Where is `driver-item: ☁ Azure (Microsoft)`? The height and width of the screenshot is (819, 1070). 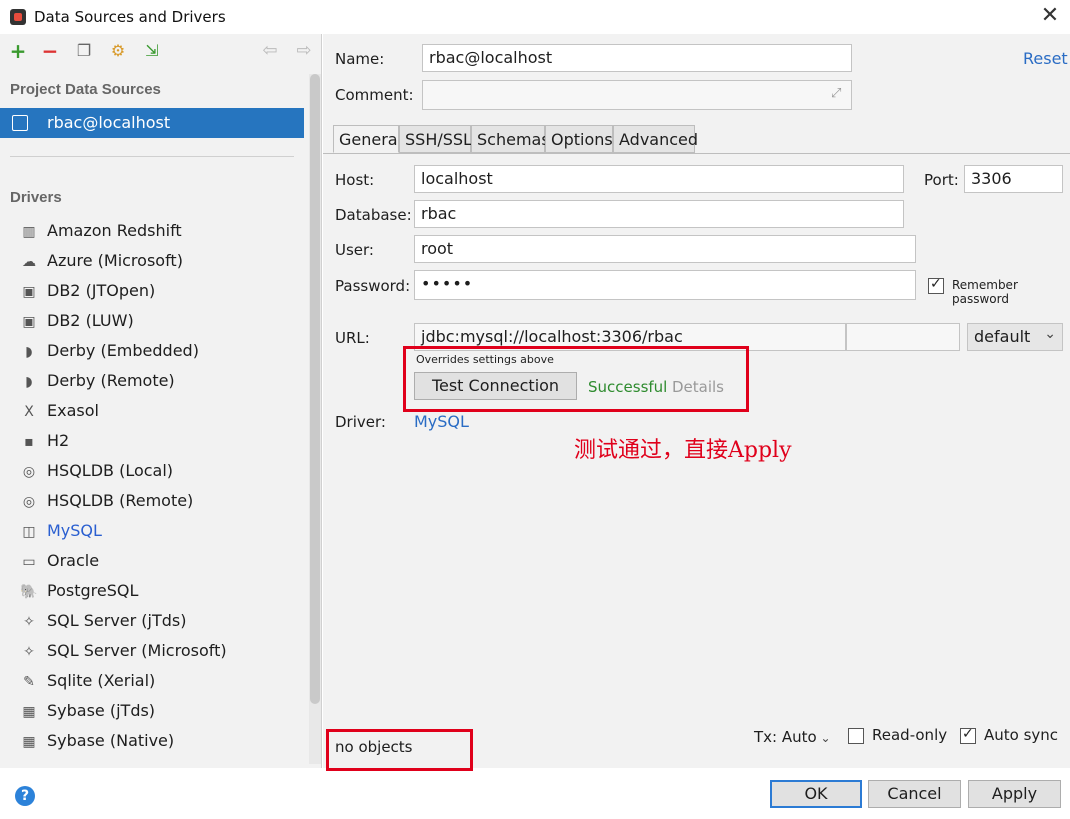
driver-item: ☁ Azure (Microsoft) is located at coordinates (150, 261).